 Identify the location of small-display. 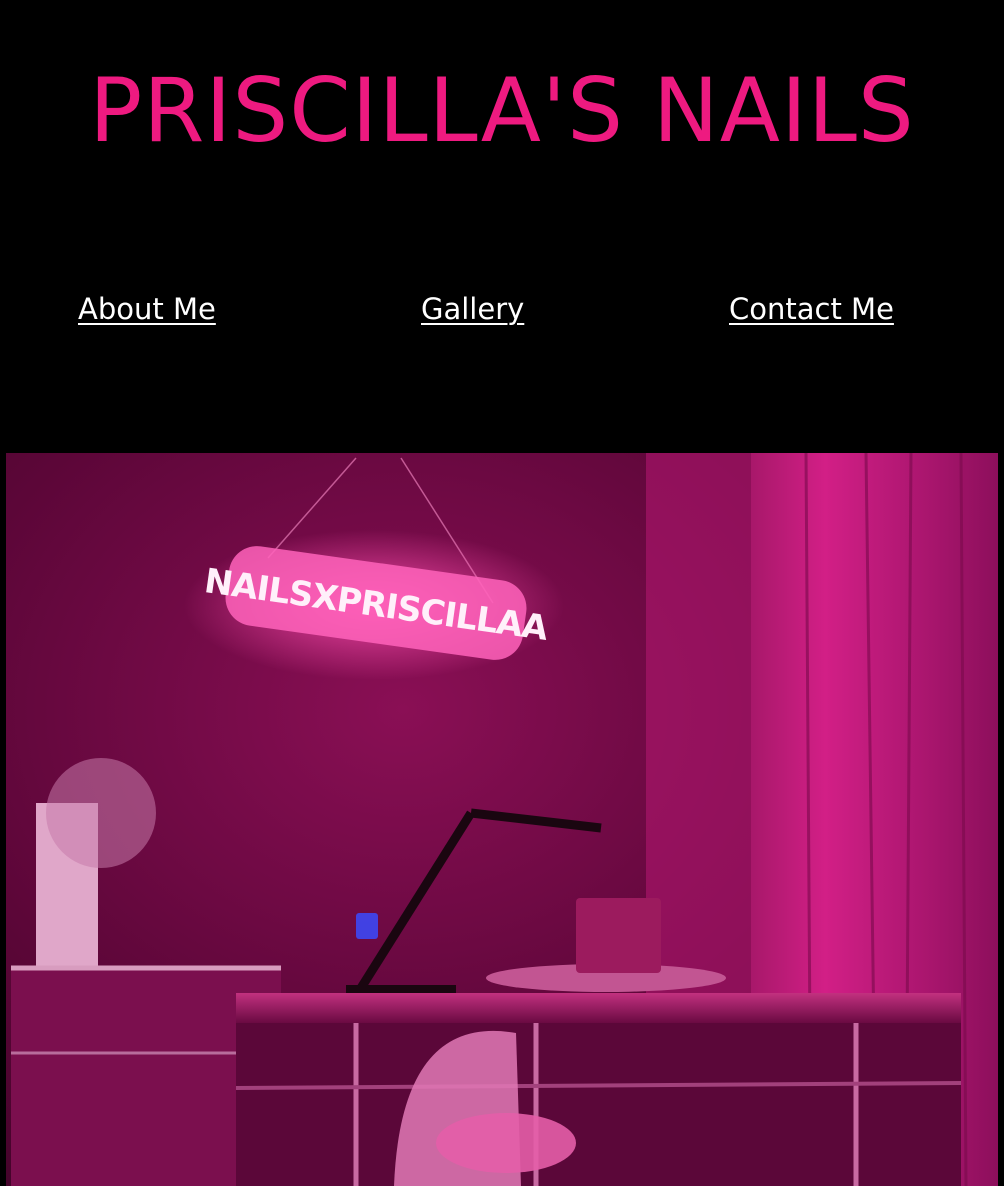
(618, 935).